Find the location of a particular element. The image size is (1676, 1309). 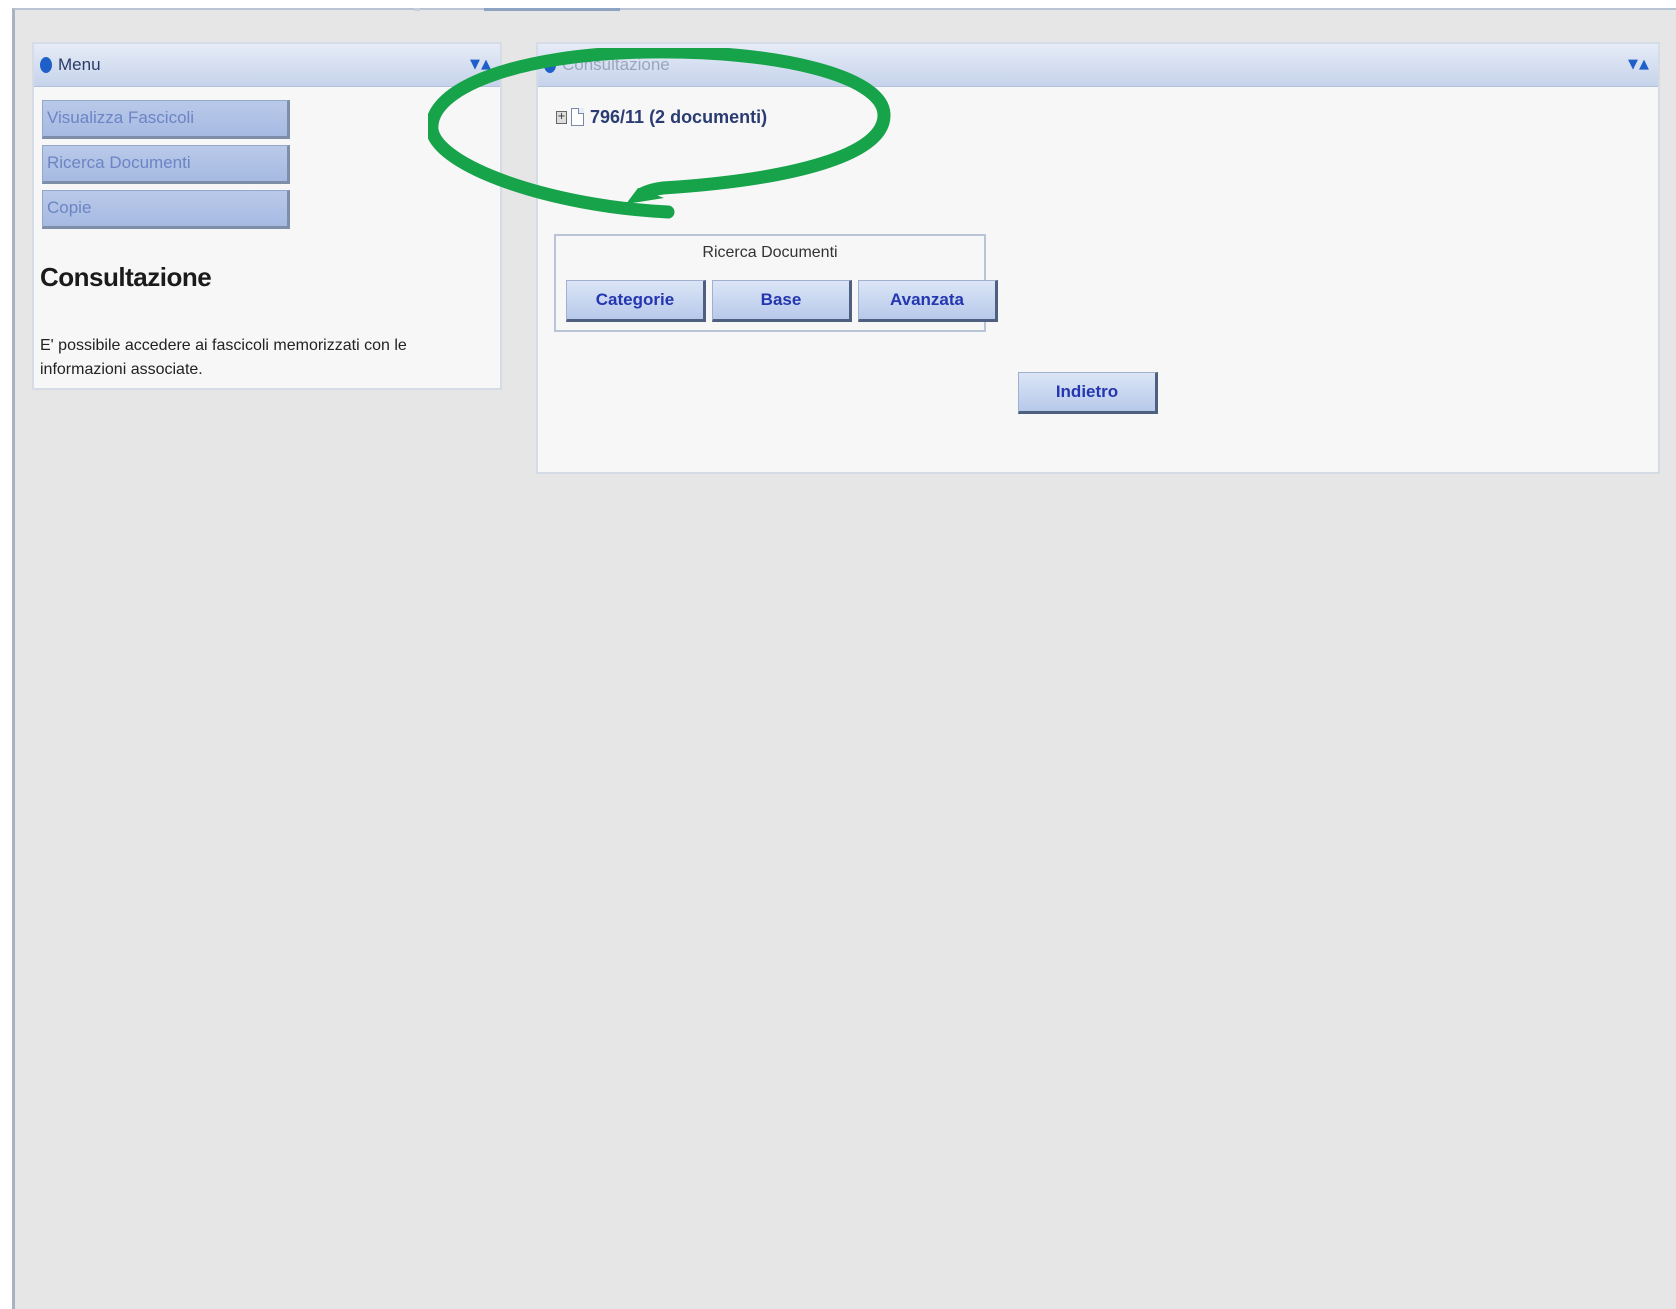

consultazione-portlet-title: Consultazione is located at coordinates (616, 64).